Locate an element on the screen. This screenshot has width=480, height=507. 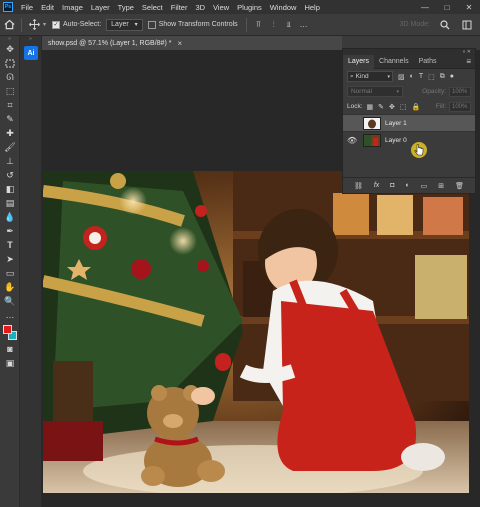
close-tab-icon: × is located at coordinates (179, 43).